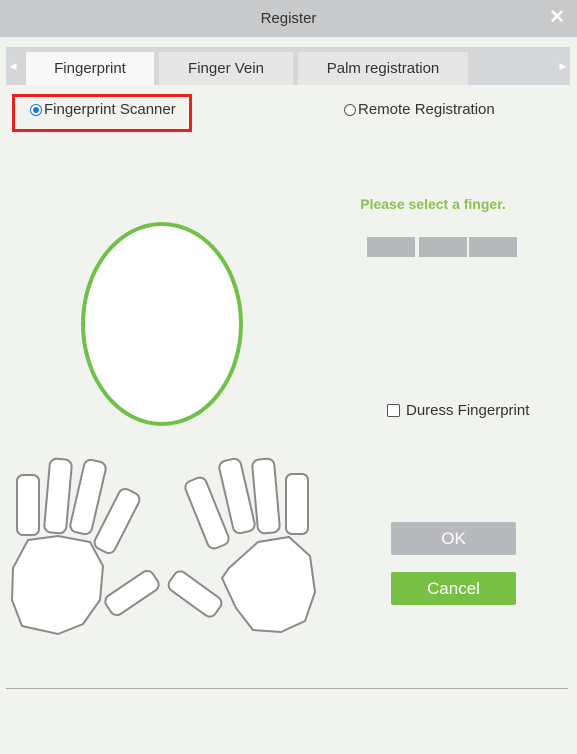 Image resolution: width=577 pixels, height=754 pixels. Describe the element at coordinates (266, 496) in the screenshot. I see `right-ring-finger-icon` at that location.